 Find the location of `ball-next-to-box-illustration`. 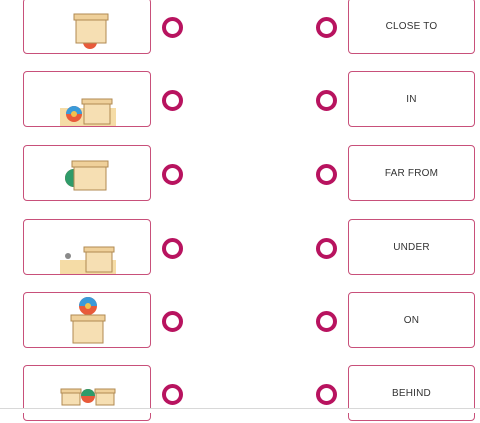

ball-next-to-box-illustration is located at coordinates (88, 112).